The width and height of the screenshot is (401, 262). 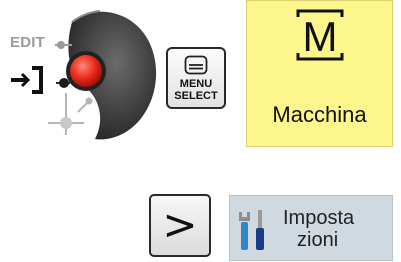 What do you see at coordinates (318, 240) in the screenshot?
I see `settings-label-line2: zioni` at bounding box center [318, 240].